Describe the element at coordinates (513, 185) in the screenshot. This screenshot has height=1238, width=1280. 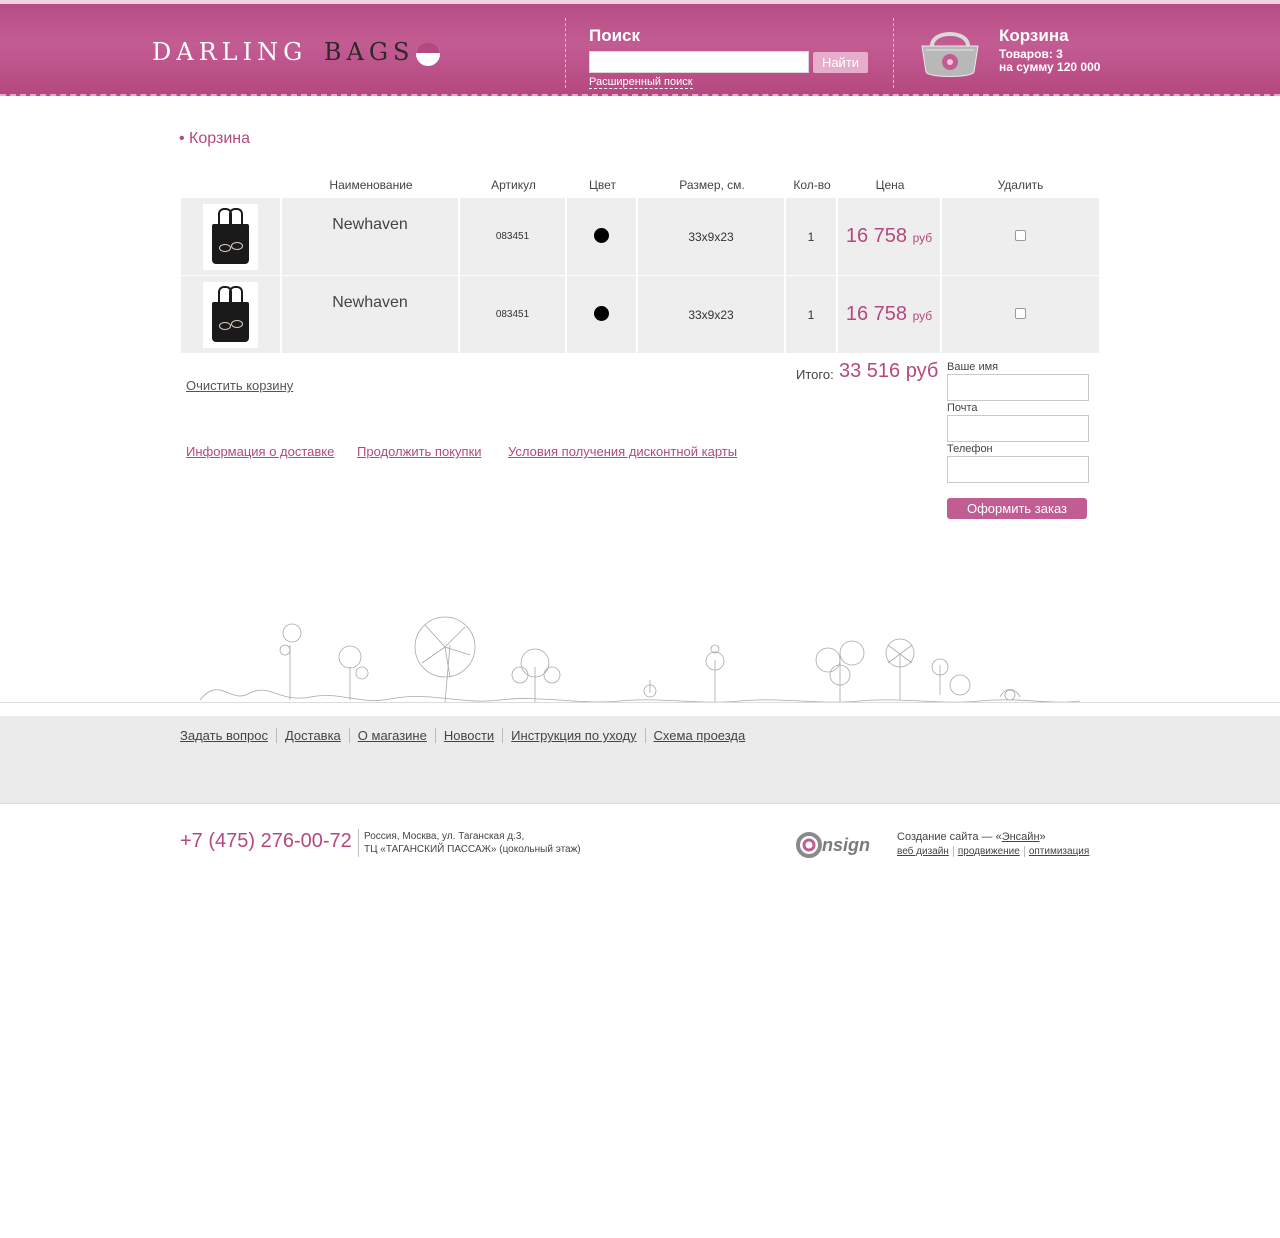
I see `col-header-article: Артикул` at that location.